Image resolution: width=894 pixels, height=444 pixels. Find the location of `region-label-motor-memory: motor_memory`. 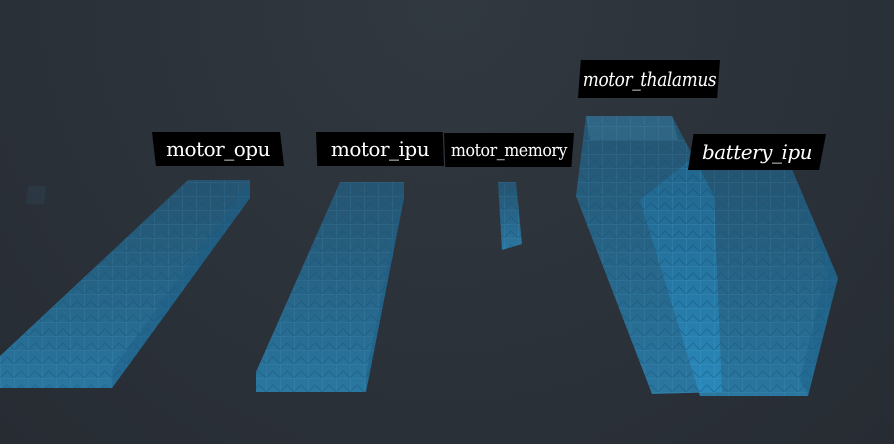

region-label-motor-memory: motor_memory is located at coordinates (509, 150).